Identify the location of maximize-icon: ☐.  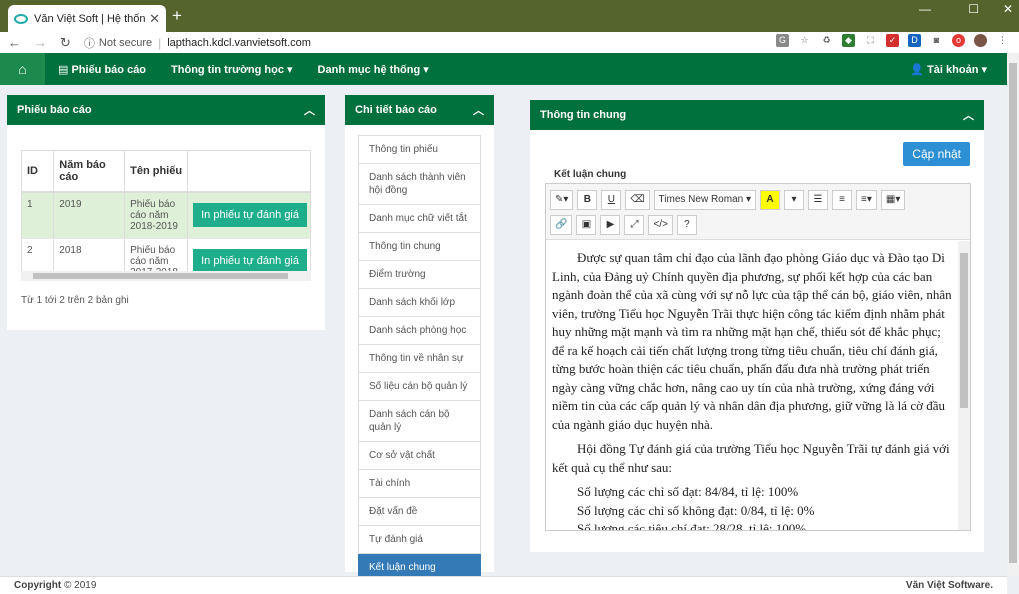
(973, 9).